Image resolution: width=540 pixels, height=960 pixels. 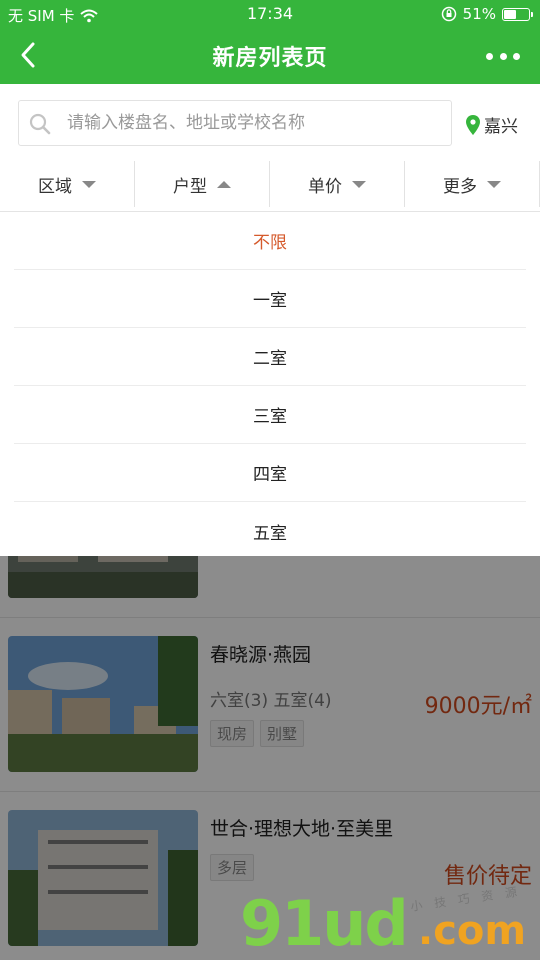 I want to click on filter-more: 更多, so click(x=472, y=184).